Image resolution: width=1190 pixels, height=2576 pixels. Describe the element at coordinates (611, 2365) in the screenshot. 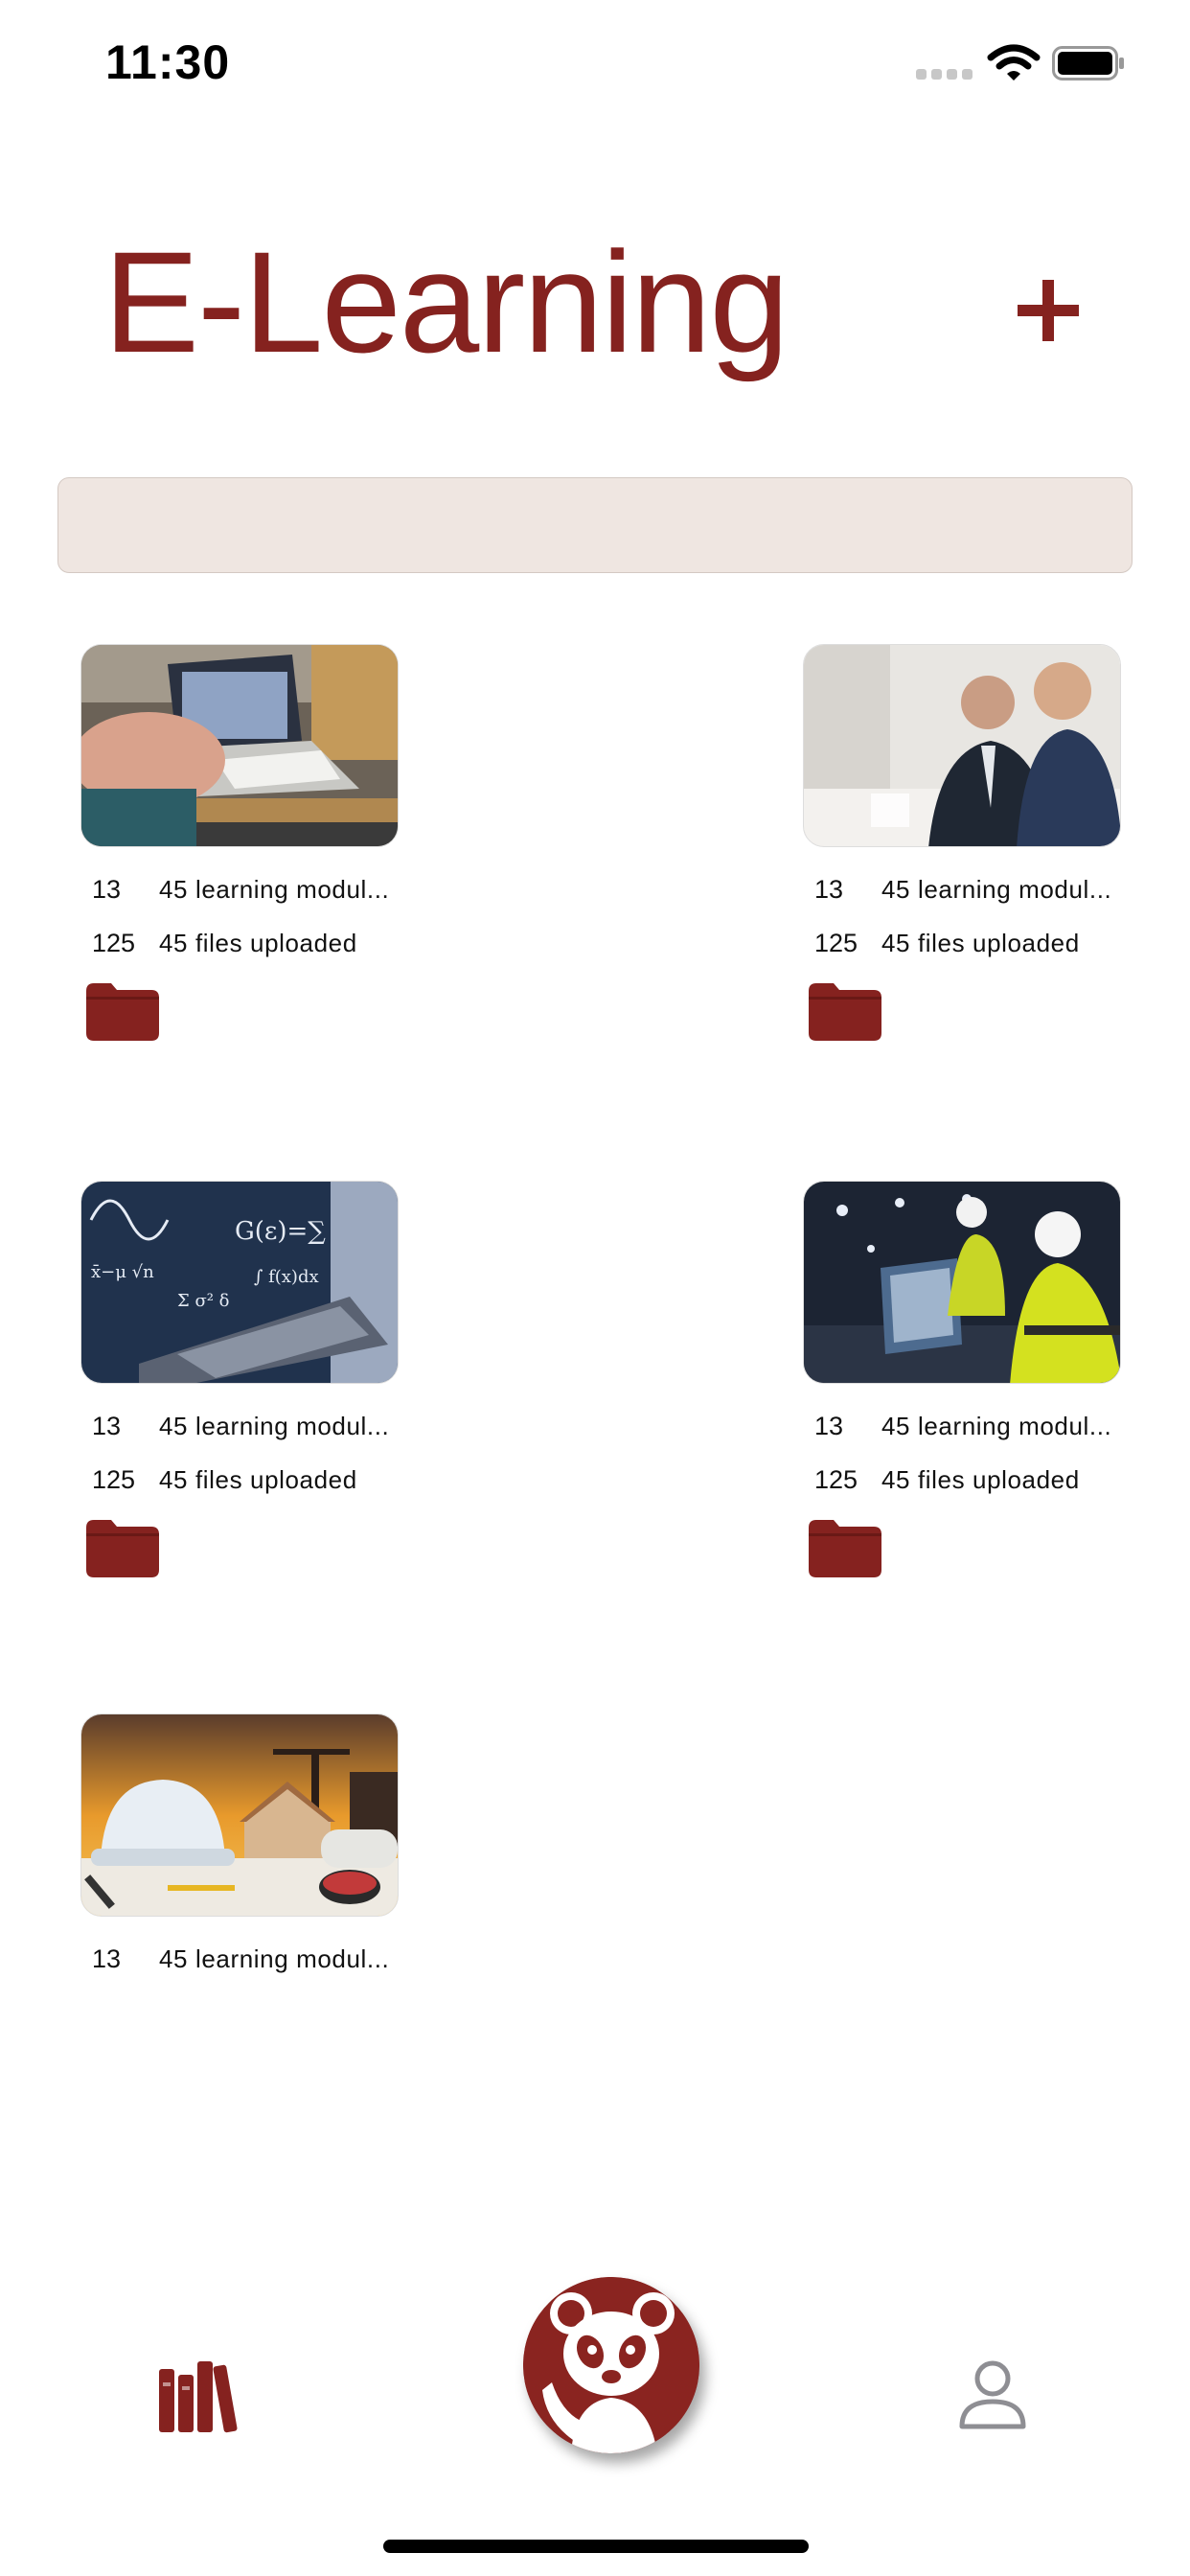

I see `panda-logo` at that location.